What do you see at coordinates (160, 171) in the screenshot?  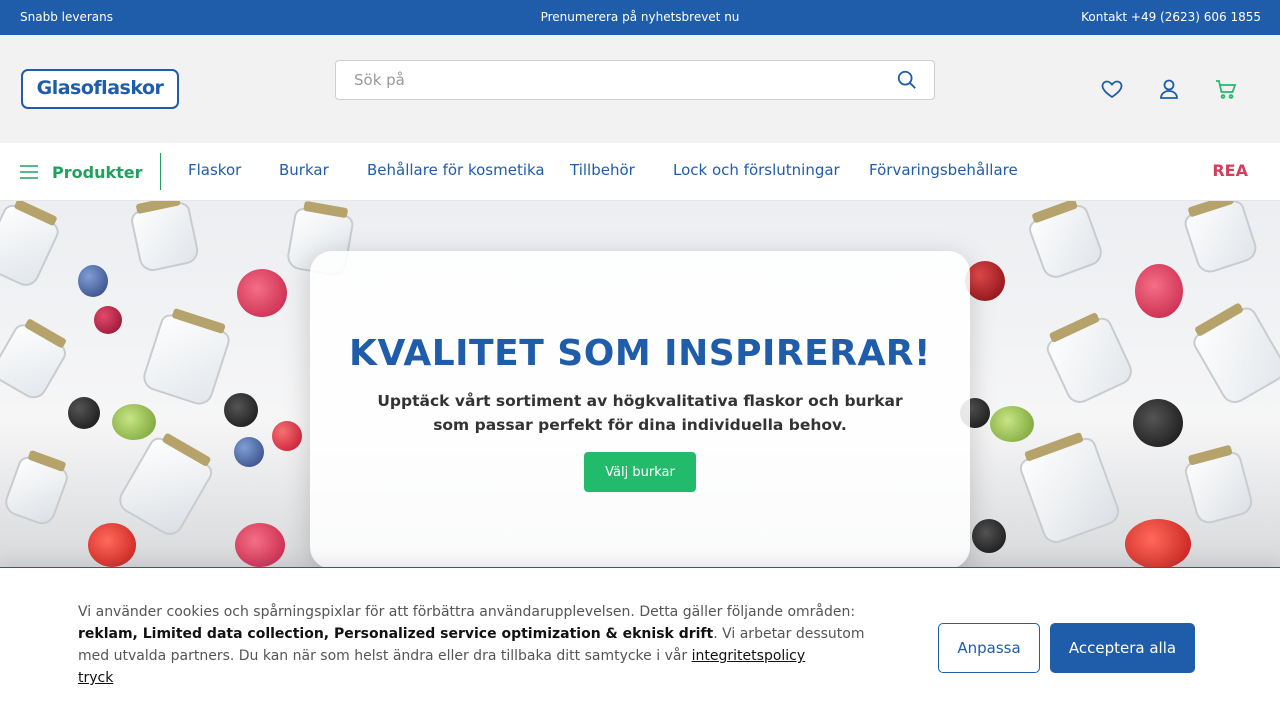 I see `nav-divider` at bounding box center [160, 171].